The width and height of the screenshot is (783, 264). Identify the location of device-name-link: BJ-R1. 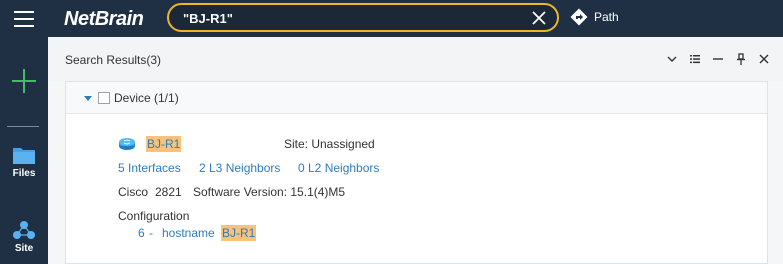
(164, 144).